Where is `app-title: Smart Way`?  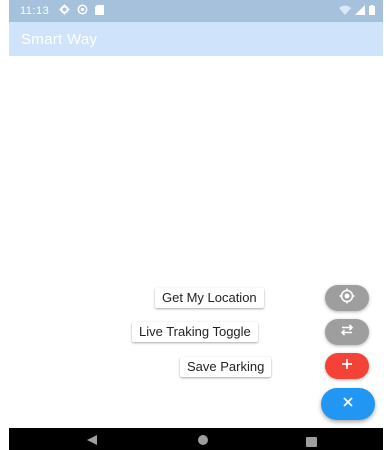
app-title: Smart Way is located at coordinates (59, 39).